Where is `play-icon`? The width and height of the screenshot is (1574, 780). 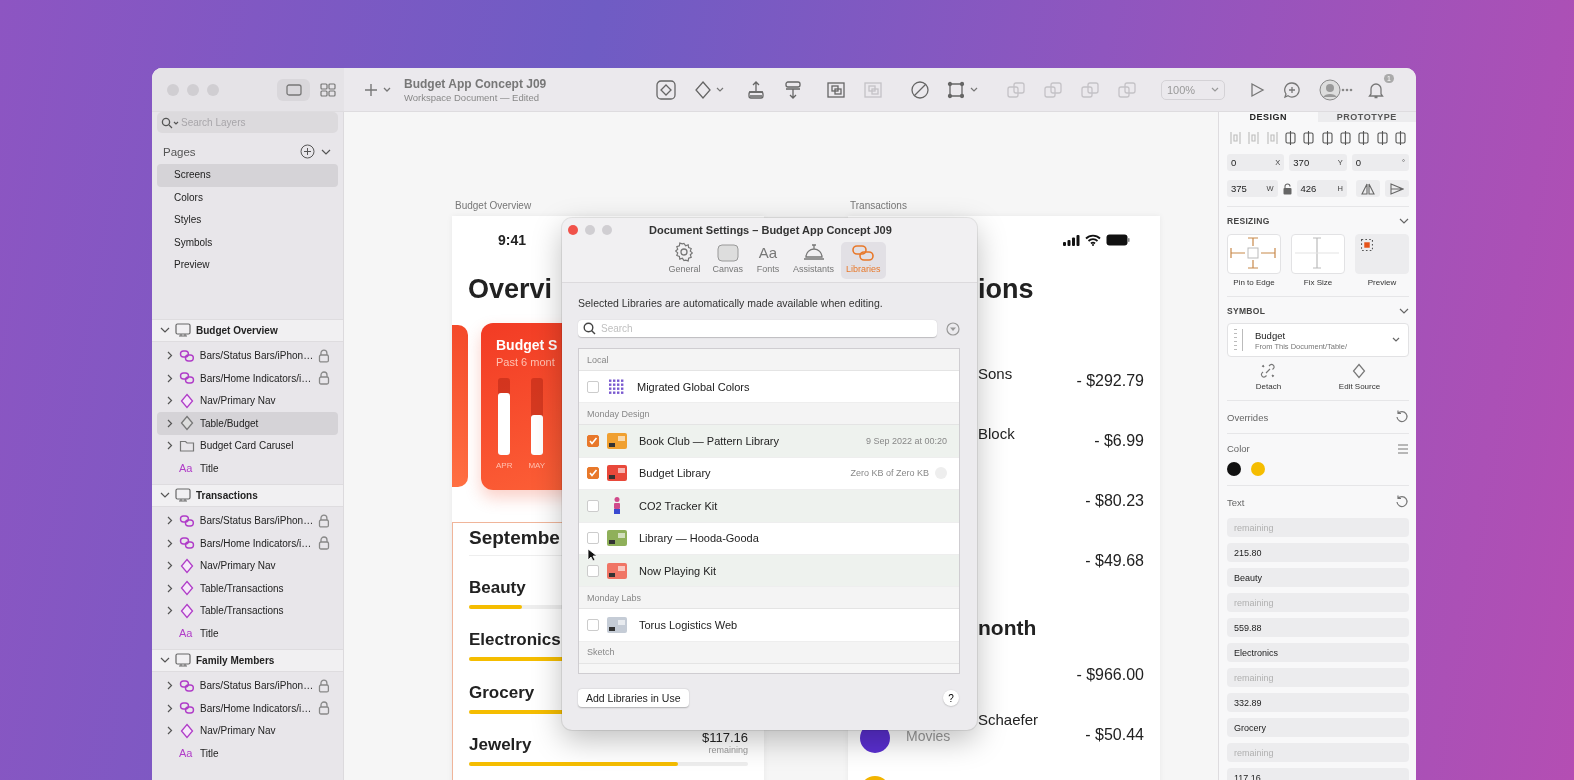 play-icon is located at coordinates (1257, 89).